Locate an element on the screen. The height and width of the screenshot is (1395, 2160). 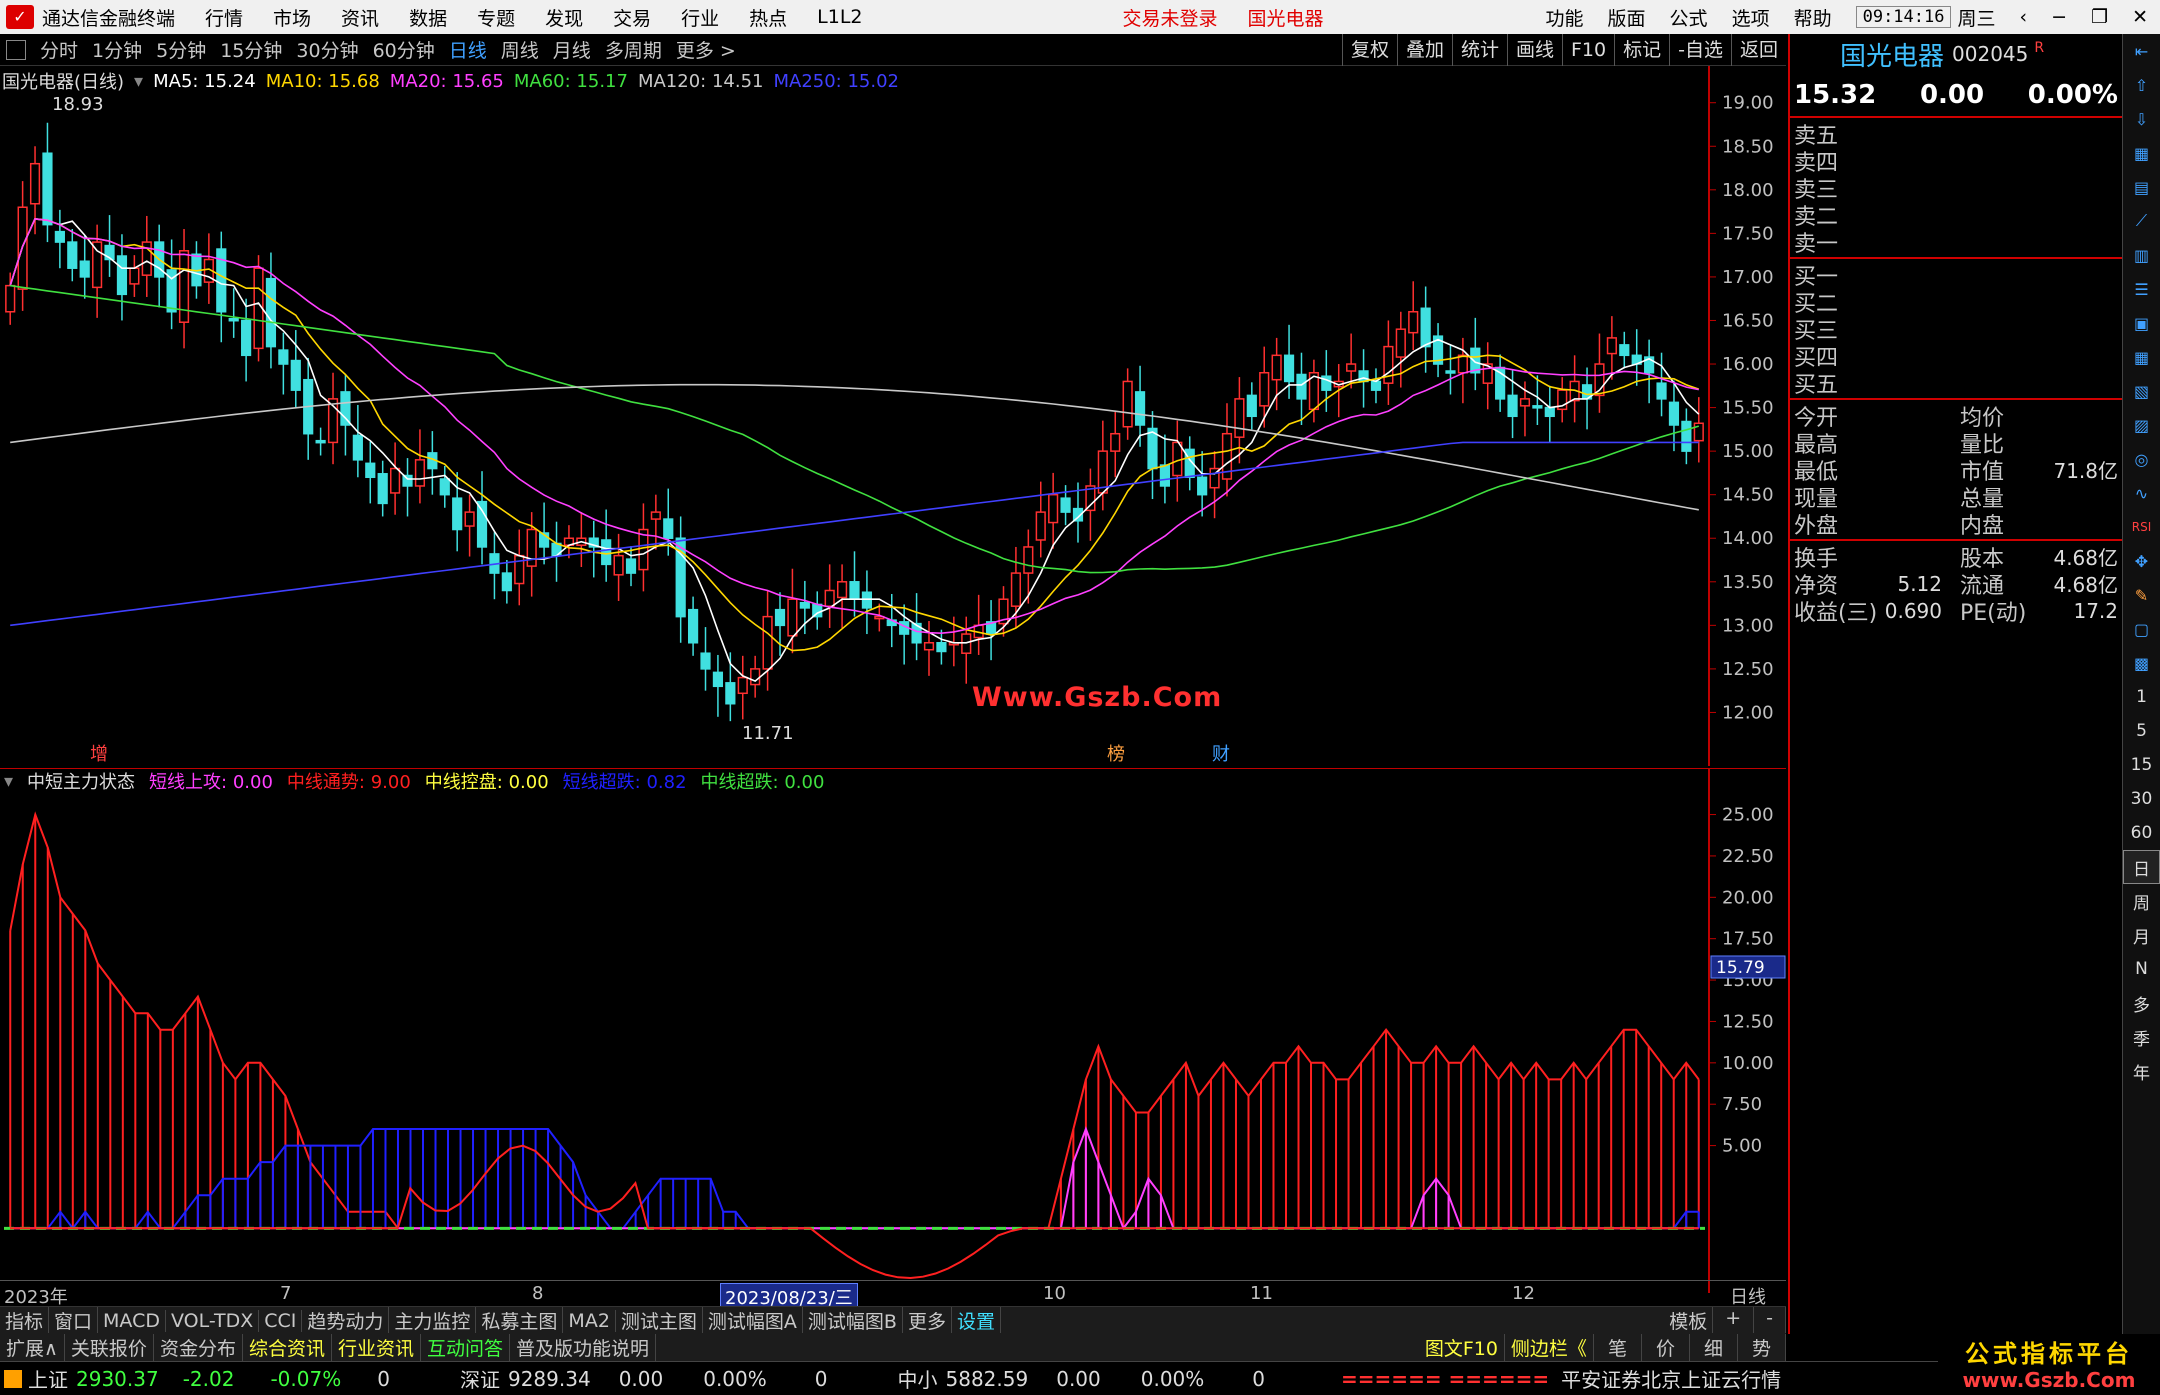
menu-item: L1L2 is located at coordinates (839, 17).